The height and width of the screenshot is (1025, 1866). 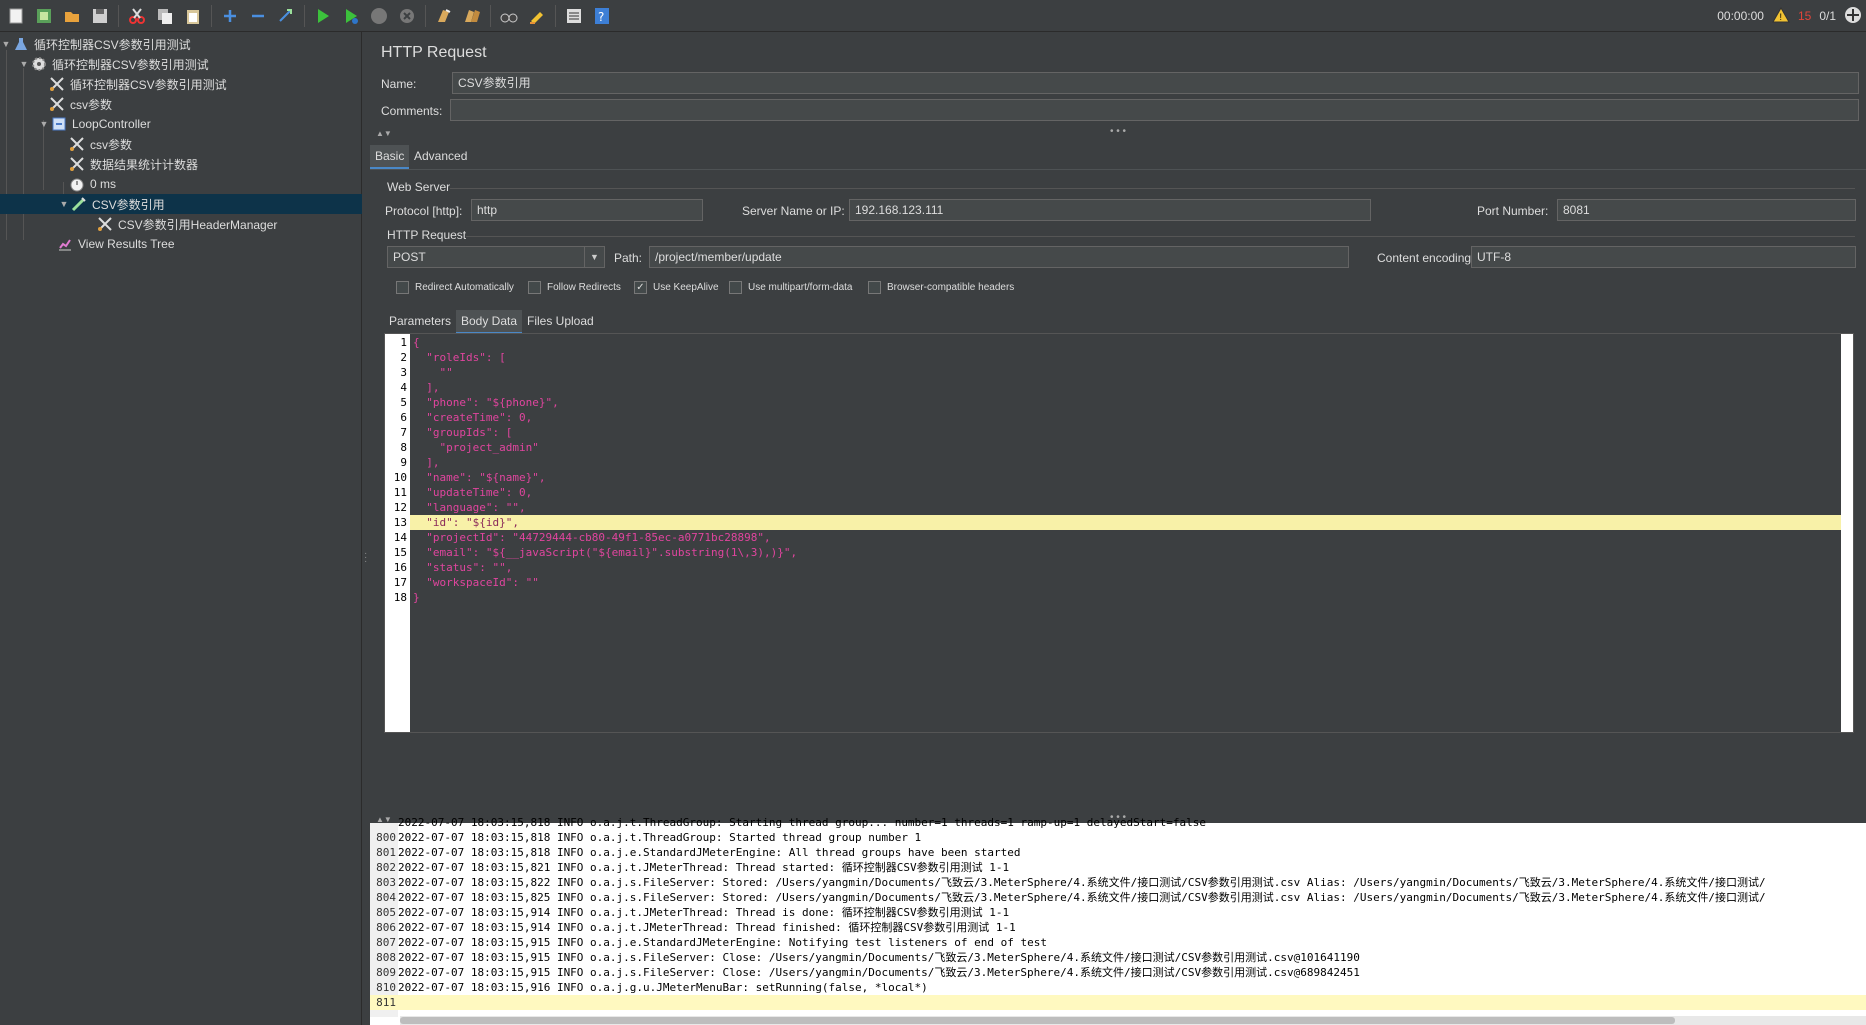 I want to click on start-no-pauses-icon, so click(x=351, y=16).